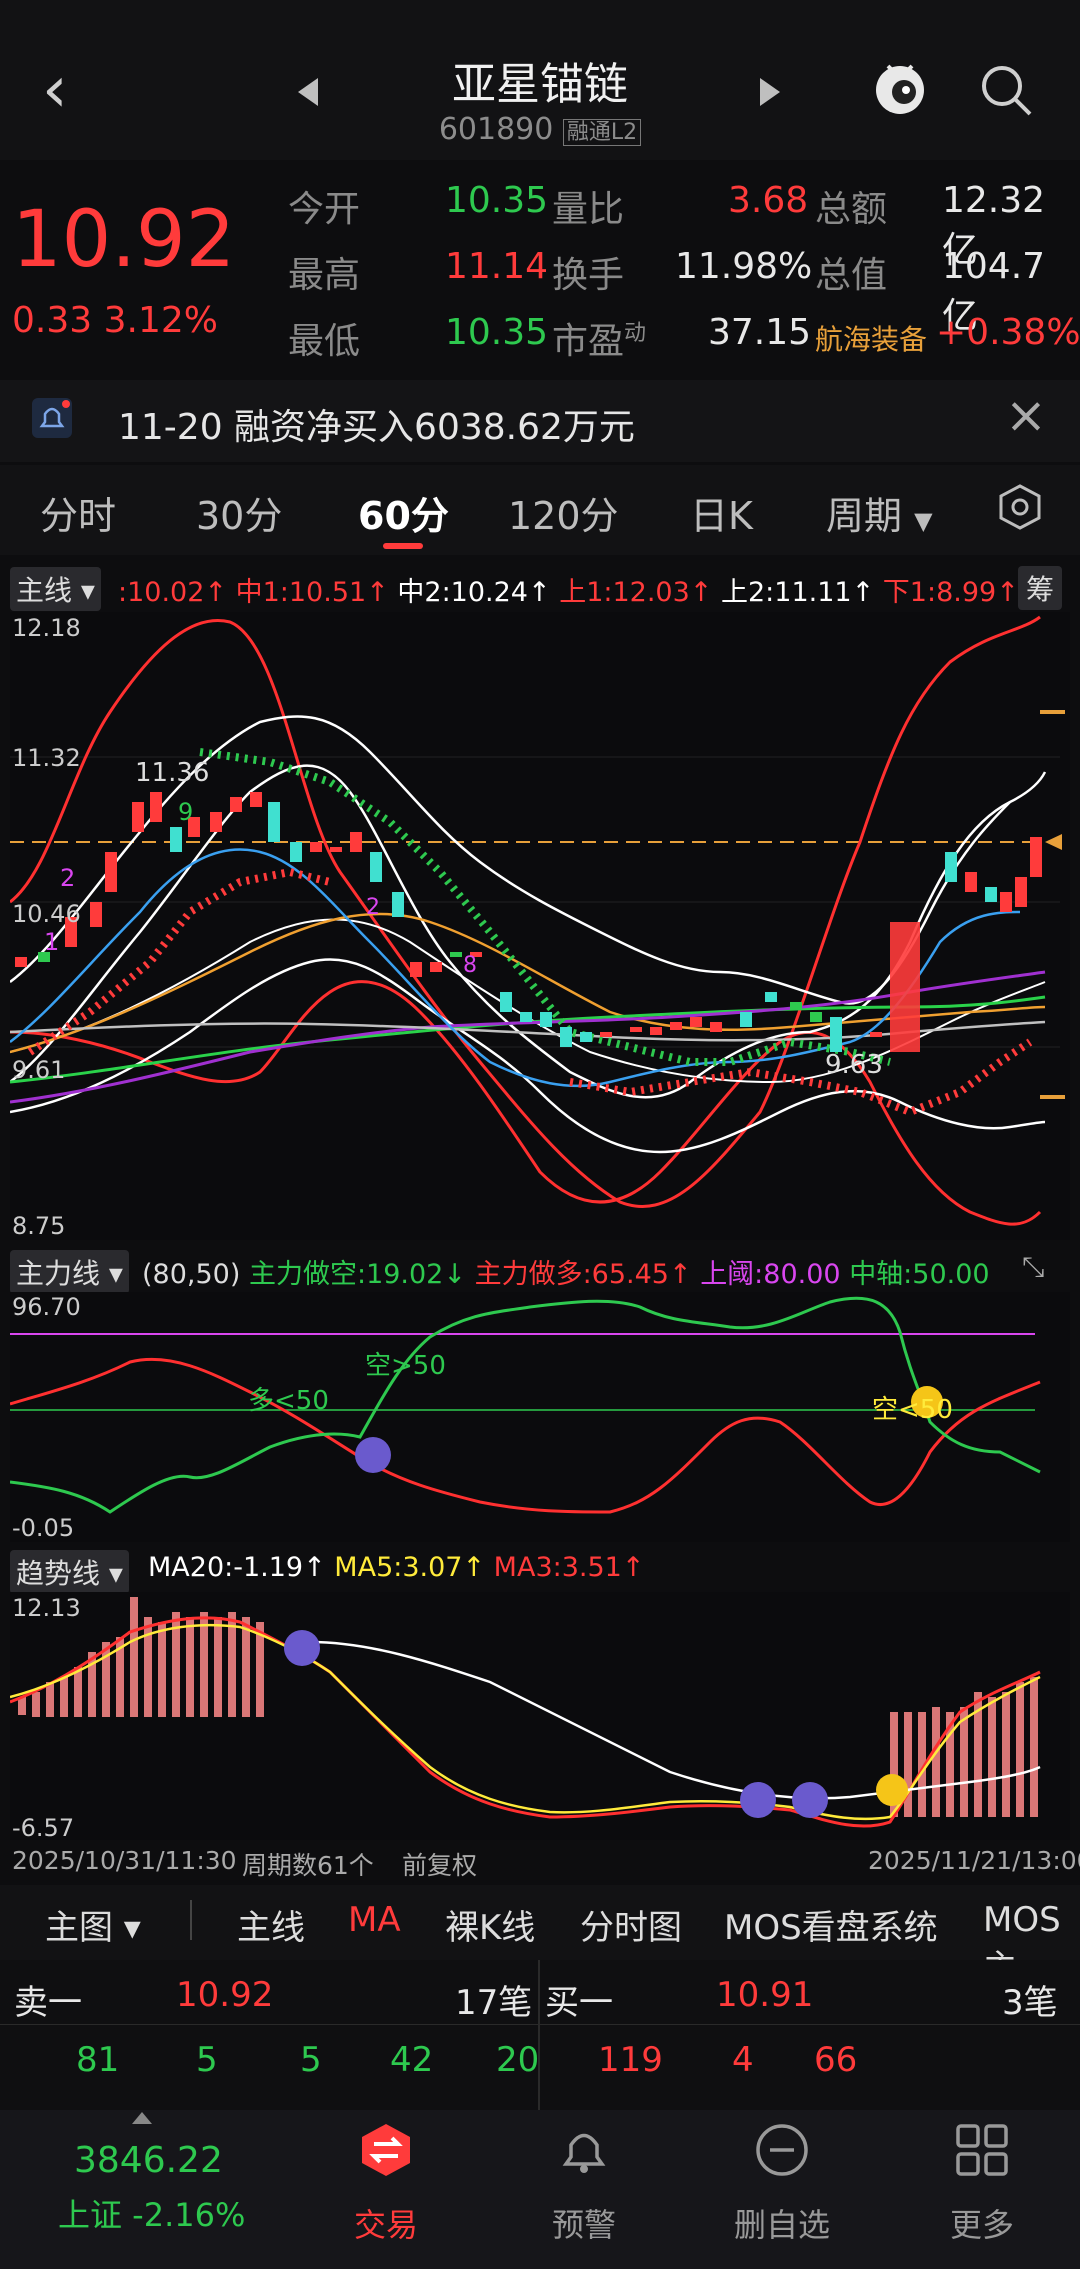  Describe the element at coordinates (474, 592) in the screenshot. I see `main-val-2: 中2:10.24↑` at that location.